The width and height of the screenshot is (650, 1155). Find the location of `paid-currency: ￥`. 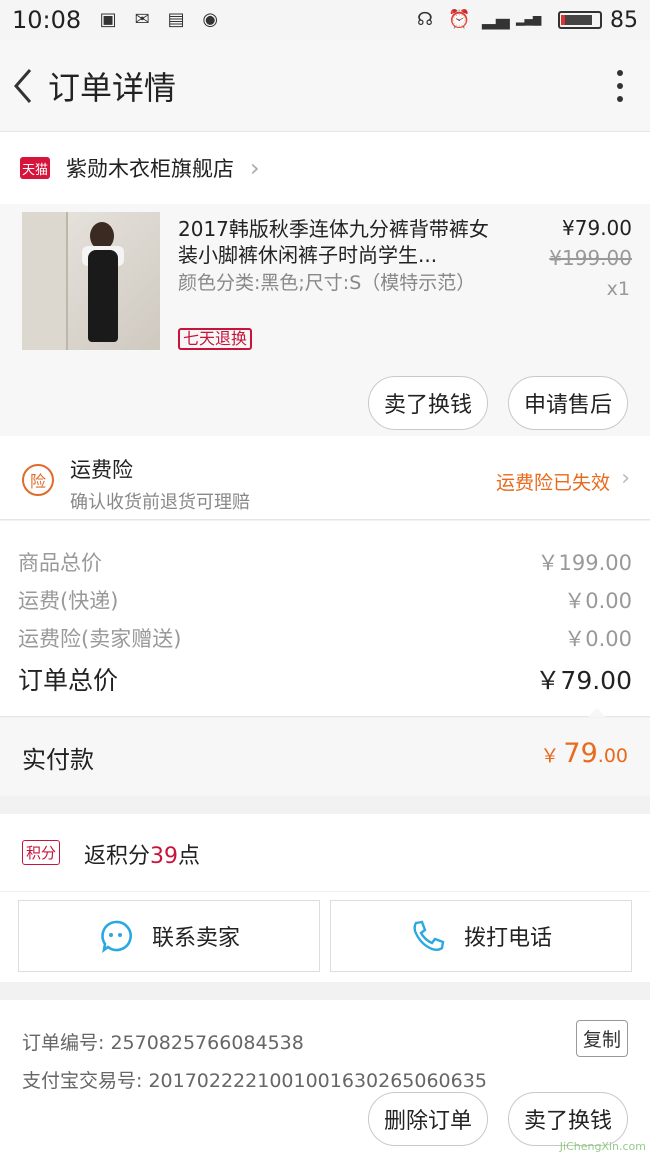

paid-currency: ￥ is located at coordinates (550, 756).